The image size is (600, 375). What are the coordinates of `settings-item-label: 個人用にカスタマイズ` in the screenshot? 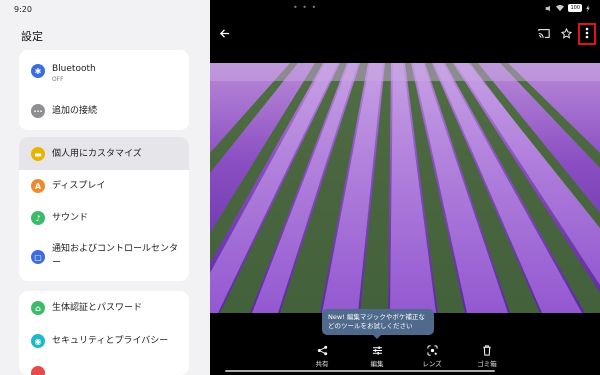 It's located at (97, 154).